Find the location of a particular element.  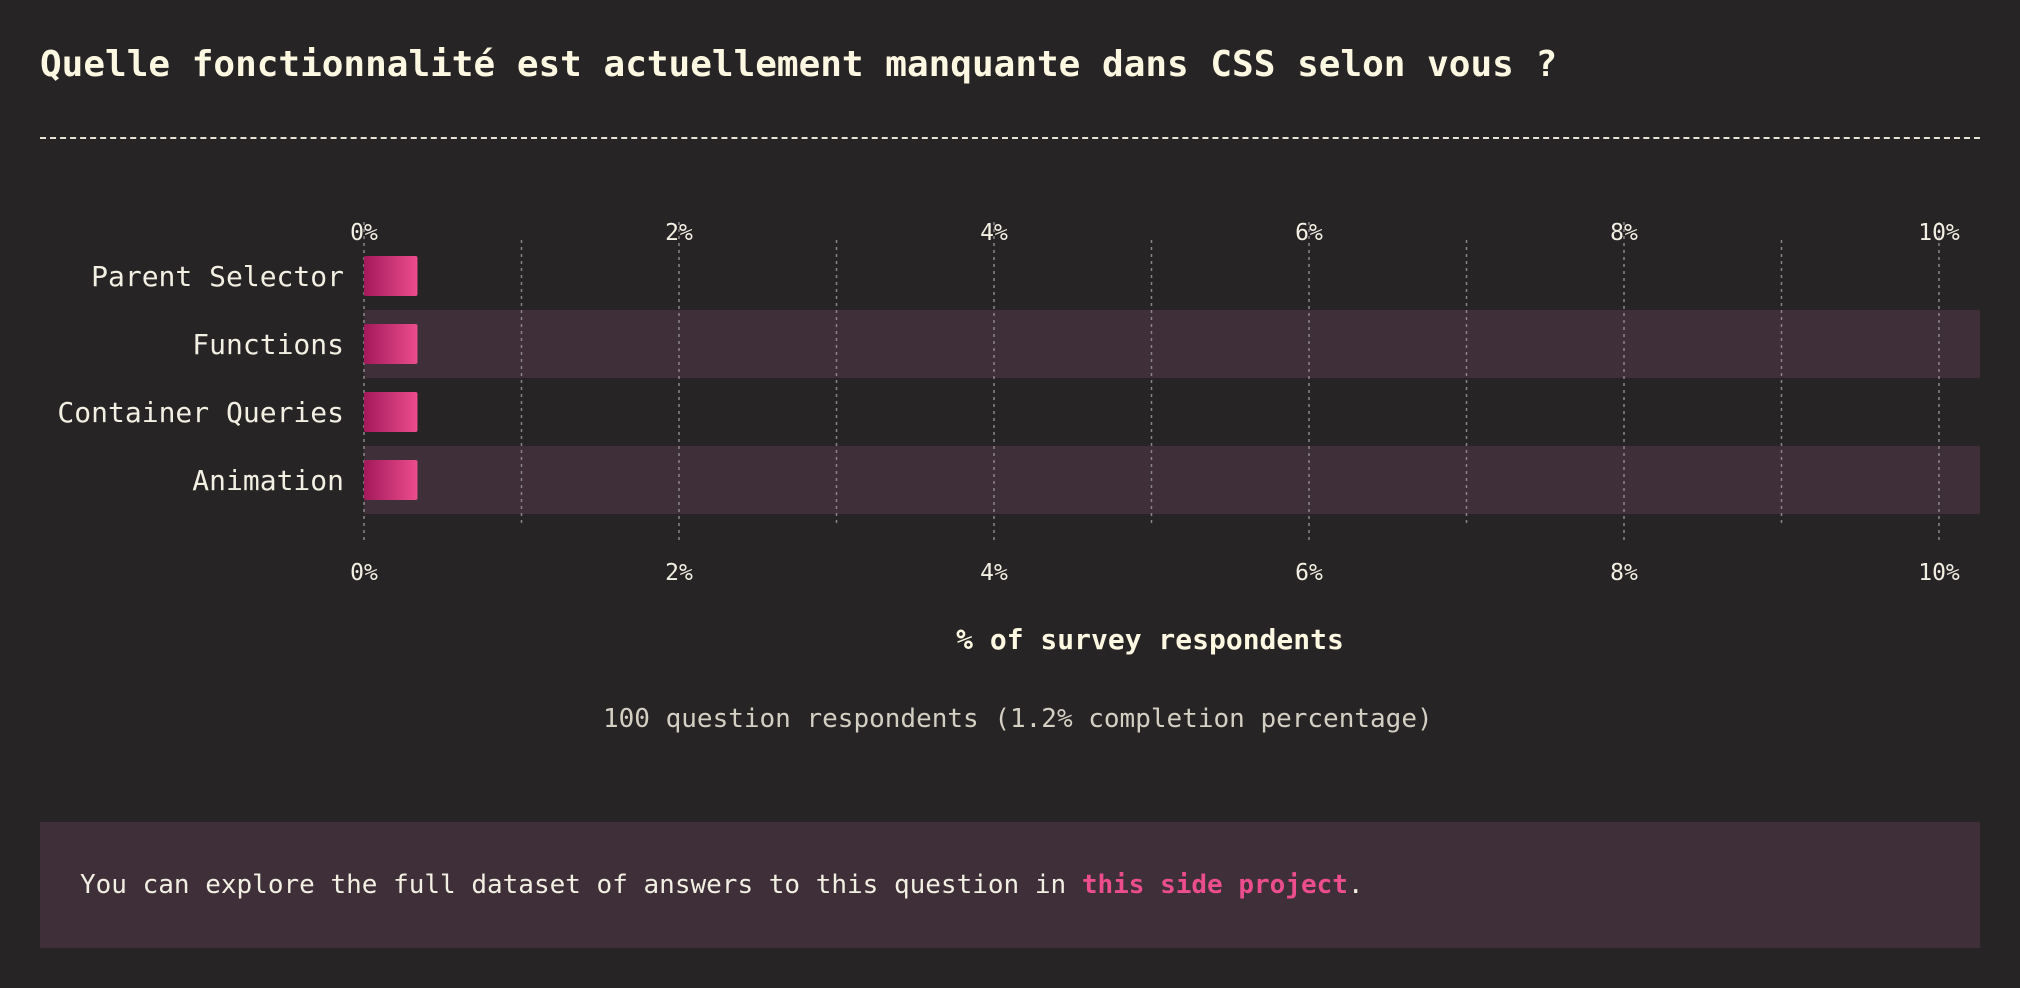

x-tick-label-top: 10% is located at coordinates (1939, 233).